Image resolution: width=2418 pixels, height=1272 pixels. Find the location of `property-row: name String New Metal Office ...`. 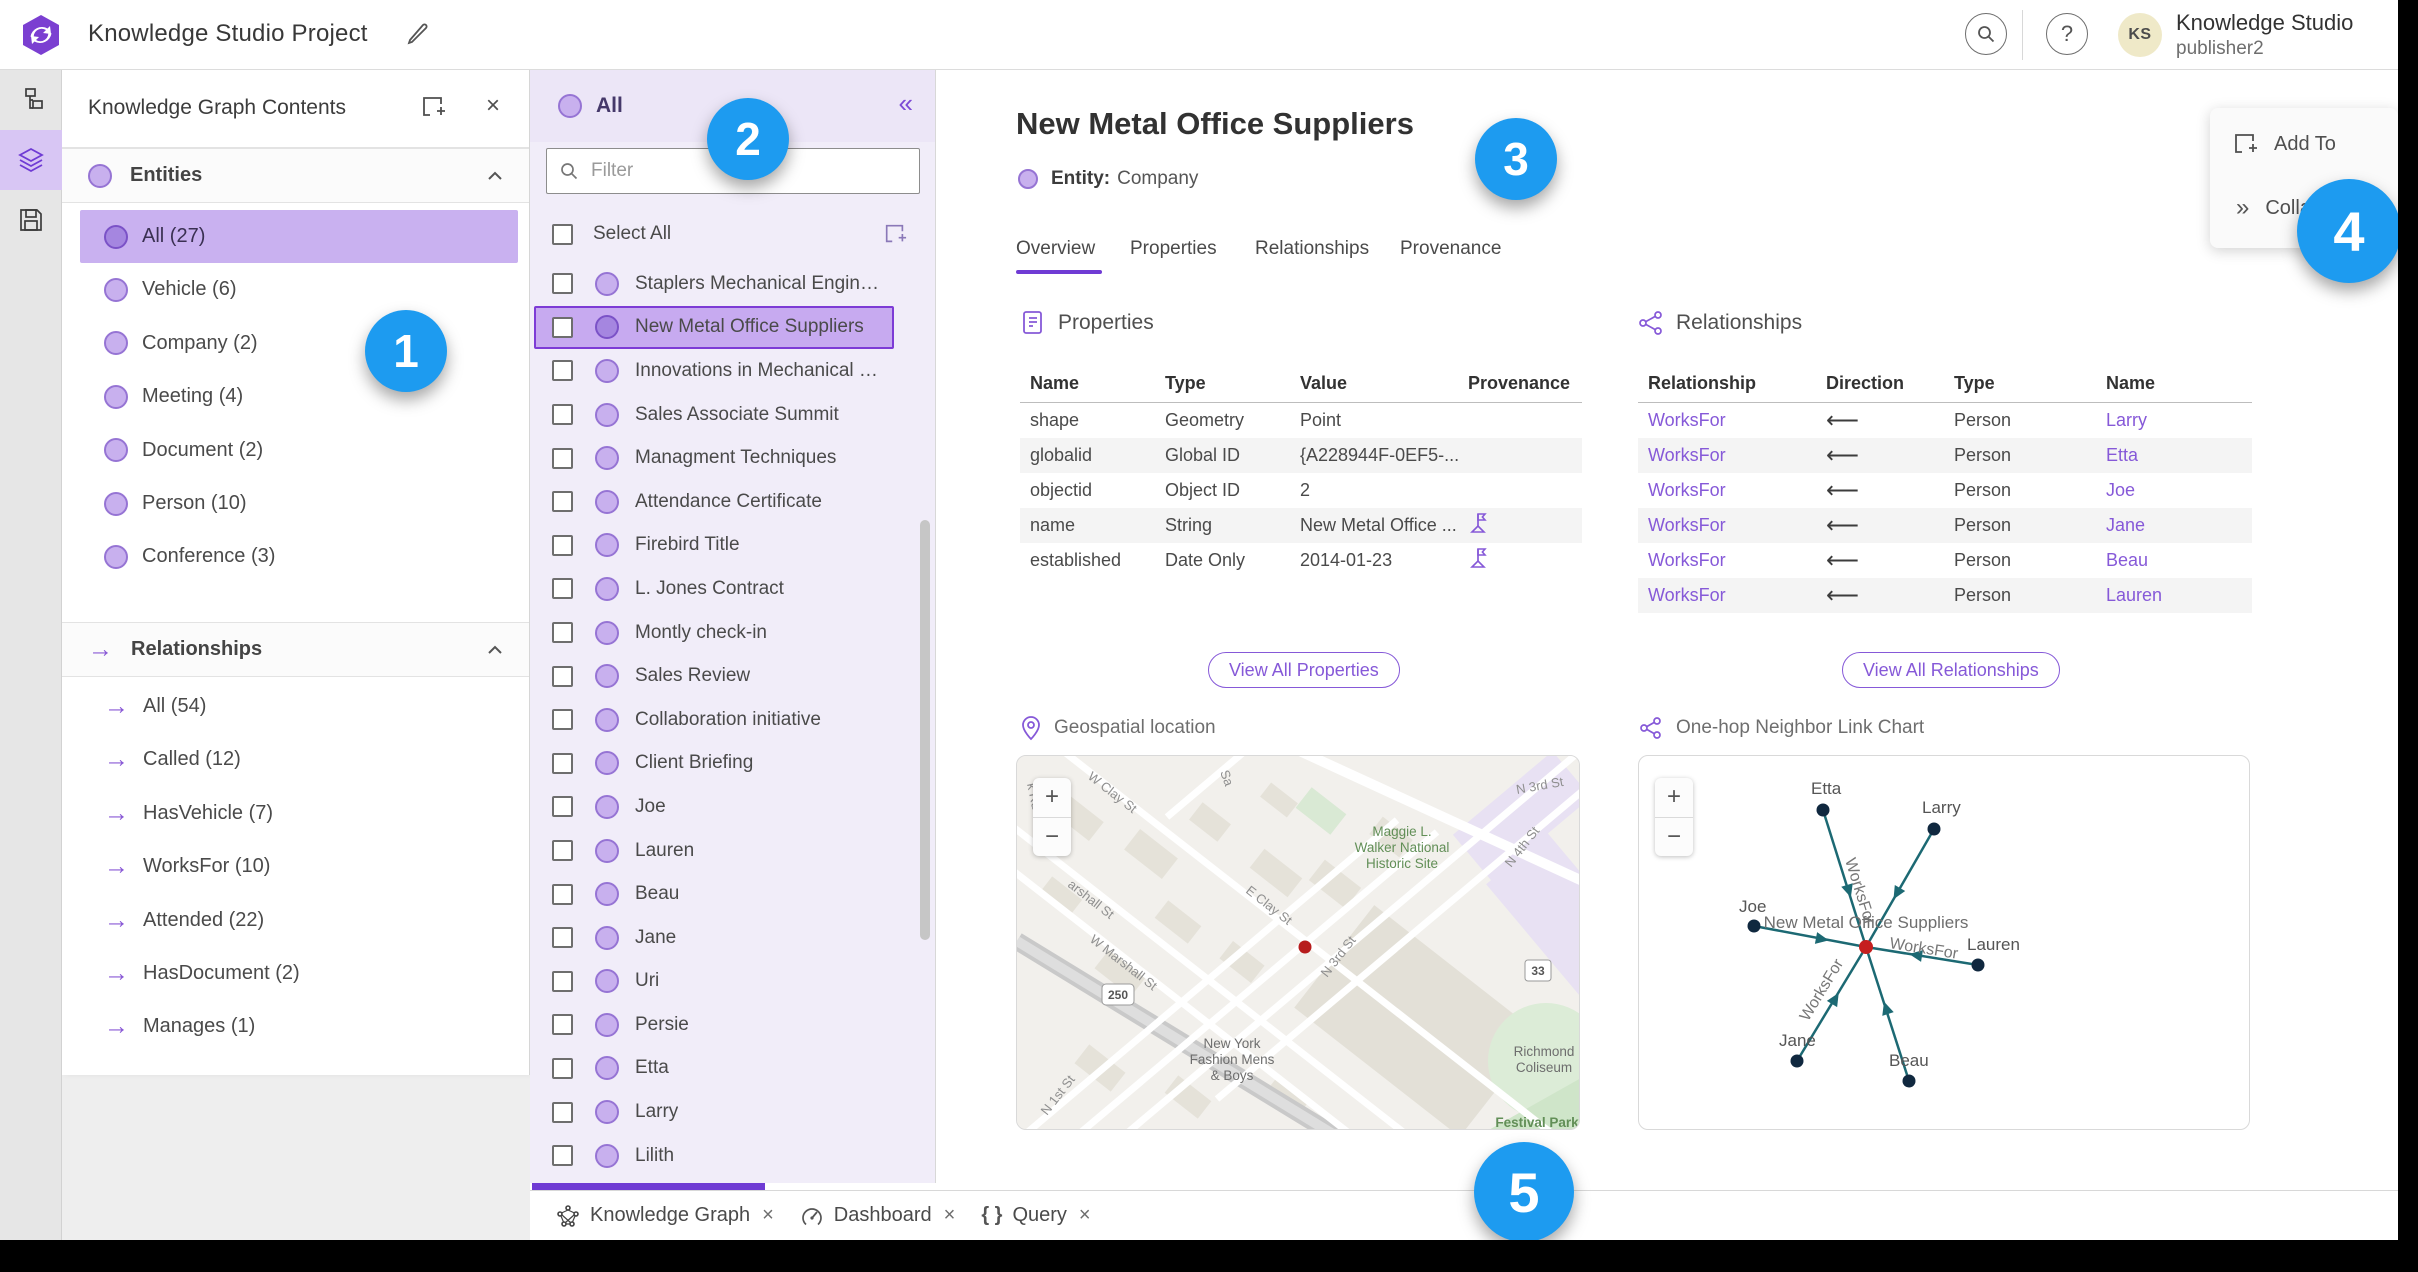

property-row: name String New Metal Office ... is located at coordinates (1301, 525).